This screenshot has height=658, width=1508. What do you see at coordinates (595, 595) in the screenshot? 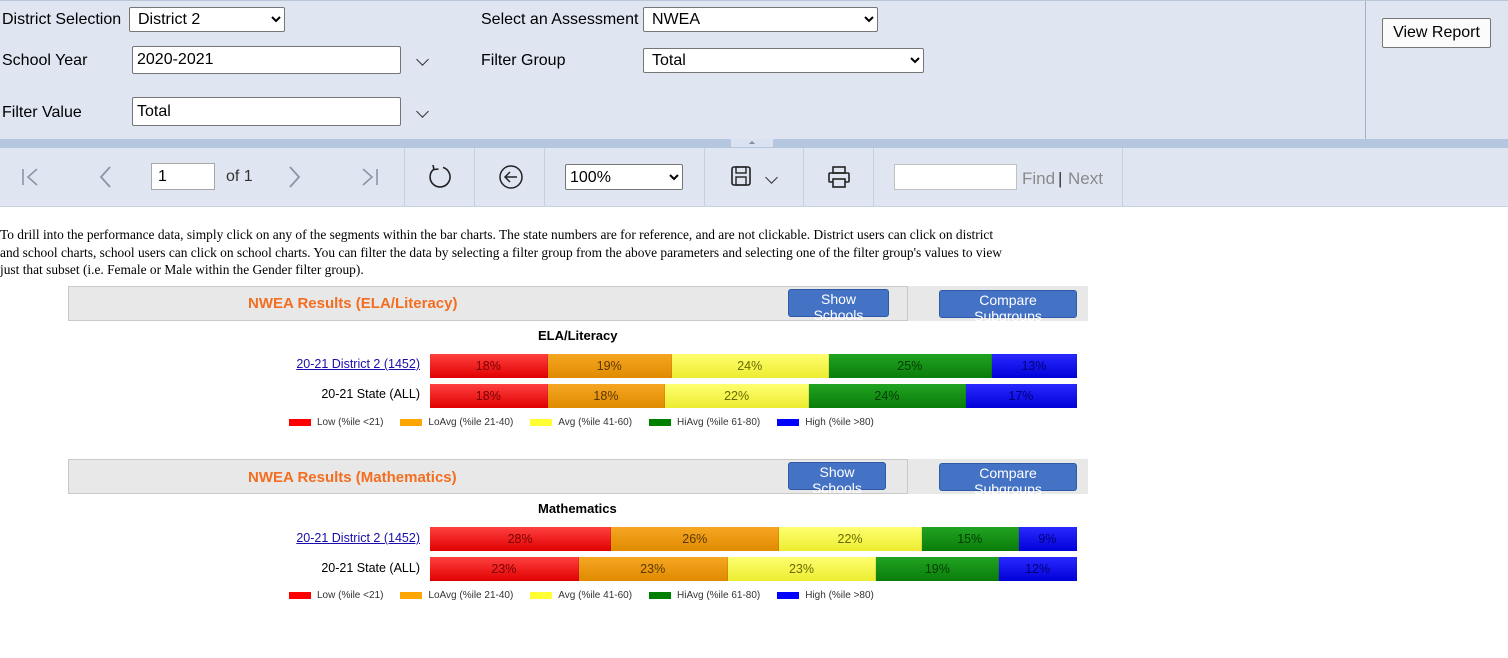
I see `legend-label: Avg (%ile 41-60)` at bounding box center [595, 595].